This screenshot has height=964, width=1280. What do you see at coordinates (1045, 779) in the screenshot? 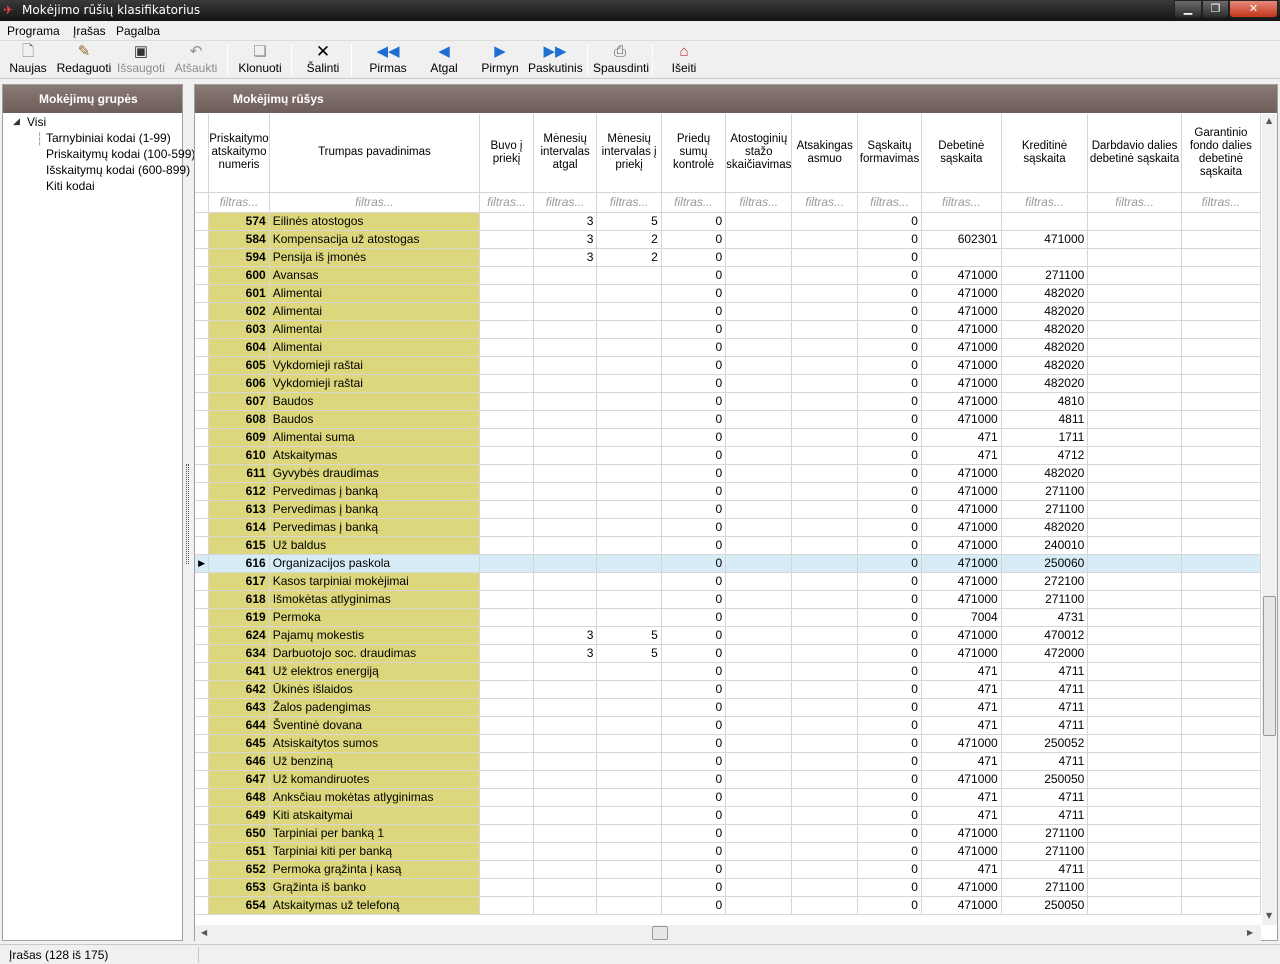
I see `table-cell: 250050` at bounding box center [1045, 779].